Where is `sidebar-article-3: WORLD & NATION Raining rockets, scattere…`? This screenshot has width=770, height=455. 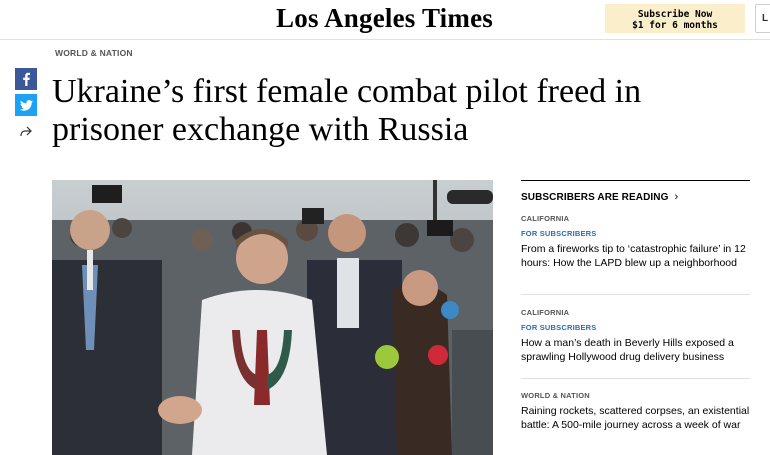 sidebar-article-3: WORLD & NATION Raining rockets, scattere… is located at coordinates (635, 405).